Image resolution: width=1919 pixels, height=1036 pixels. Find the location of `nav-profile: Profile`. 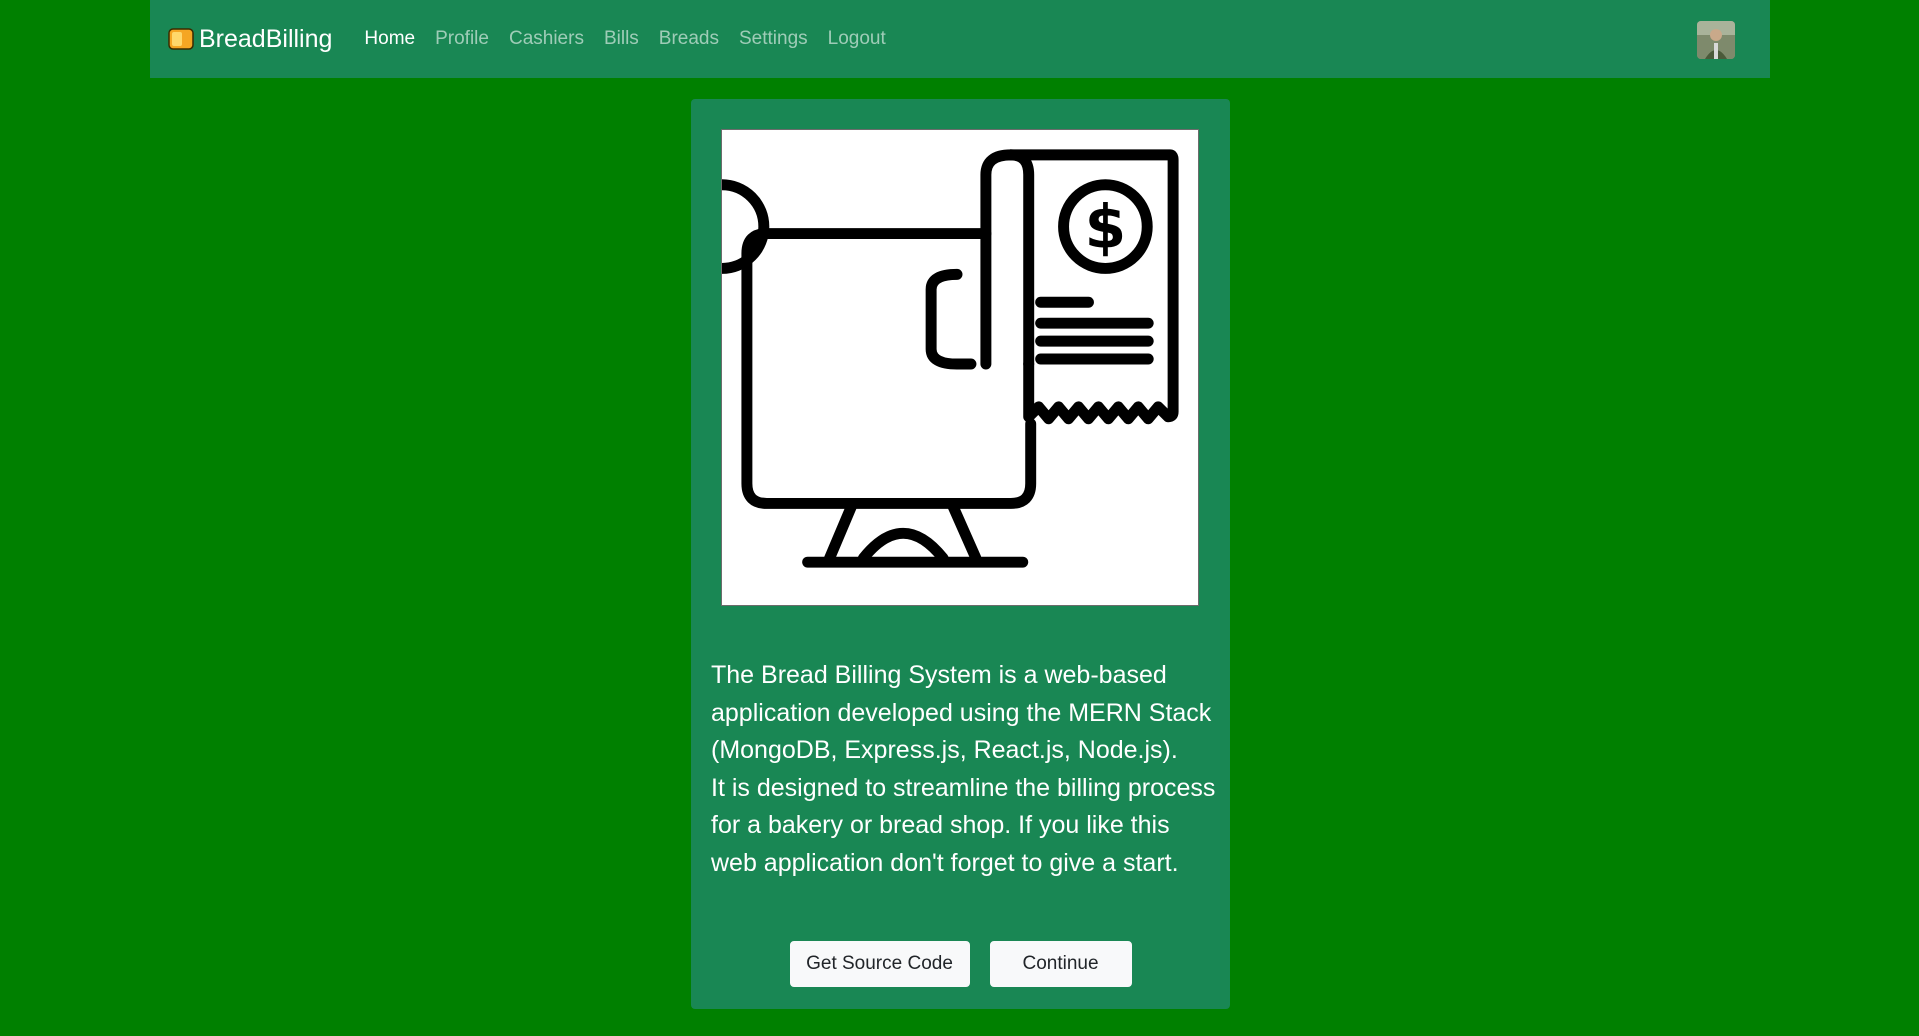

nav-profile: Profile is located at coordinates (462, 39).